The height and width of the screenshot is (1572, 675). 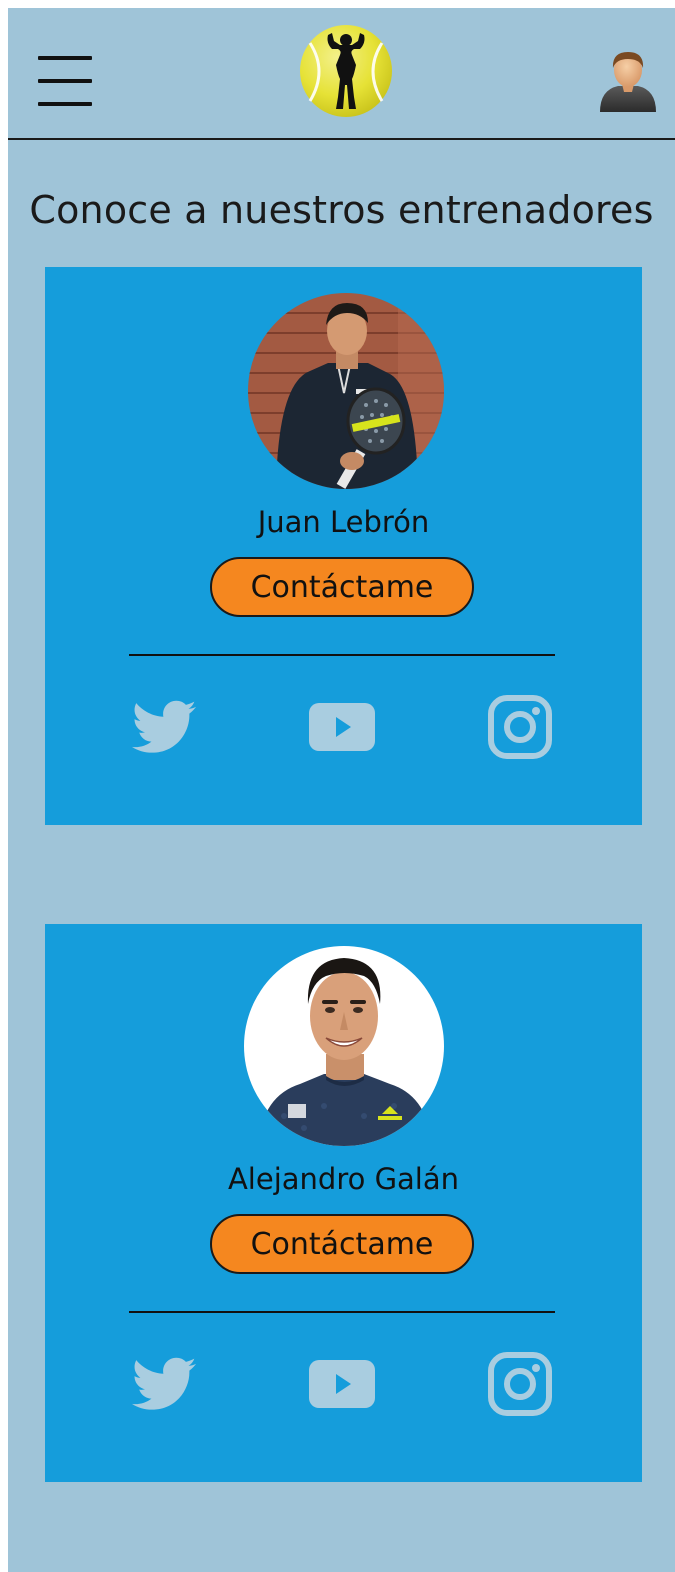 I want to click on trainer-photo-juan-lebron, so click(x=346, y=391).